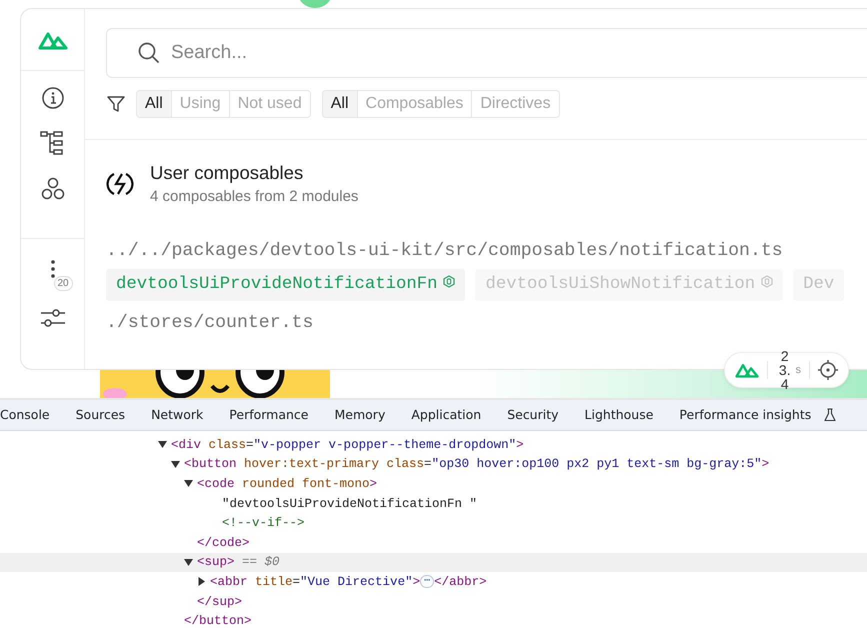 The height and width of the screenshot is (633, 867). What do you see at coordinates (223, 543) in the screenshot?
I see `closing-tag: </code>` at bounding box center [223, 543].